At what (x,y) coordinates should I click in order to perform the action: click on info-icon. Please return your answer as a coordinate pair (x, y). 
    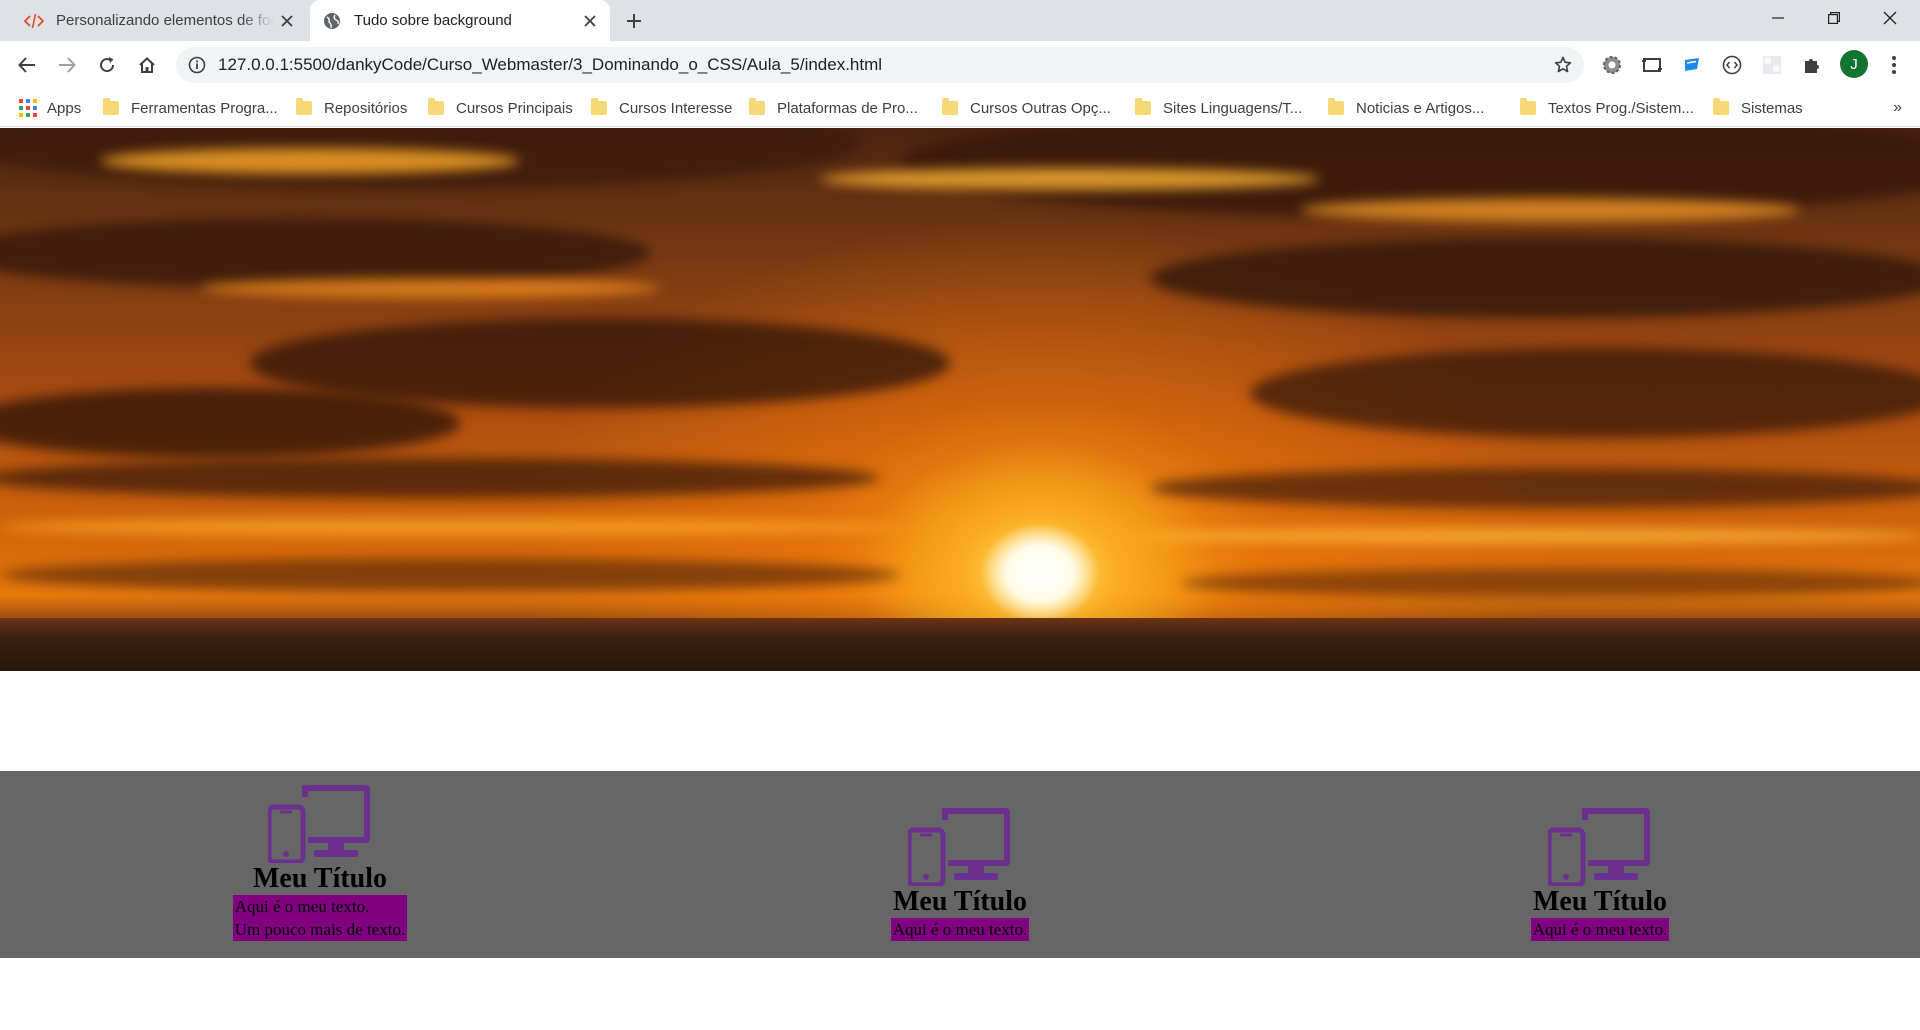
    Looking at the image, I should click on (197, 65).